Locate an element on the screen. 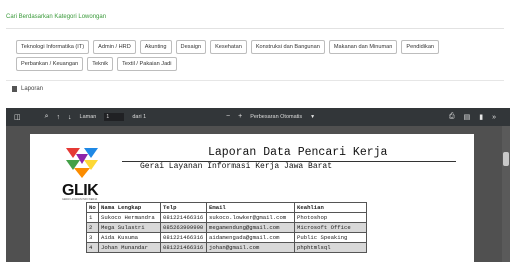 The width and height of the screenshot is (510, 262). cell-no: 1 is located at coordinates (92, 217).